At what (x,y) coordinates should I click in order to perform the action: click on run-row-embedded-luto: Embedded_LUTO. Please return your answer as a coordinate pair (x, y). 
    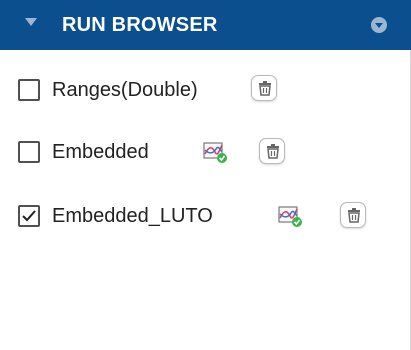
    Looking at the image, I should click on (205, 216).